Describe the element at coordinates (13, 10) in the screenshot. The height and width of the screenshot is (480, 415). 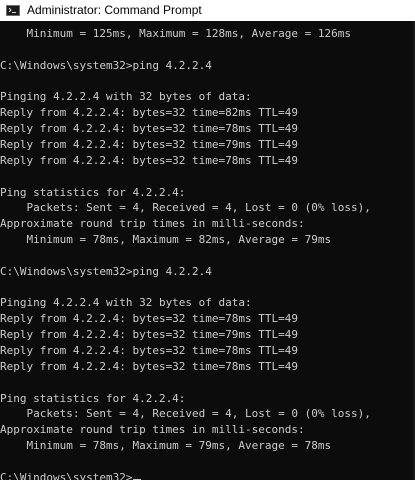
I see `cmd-console-icon` at that location.